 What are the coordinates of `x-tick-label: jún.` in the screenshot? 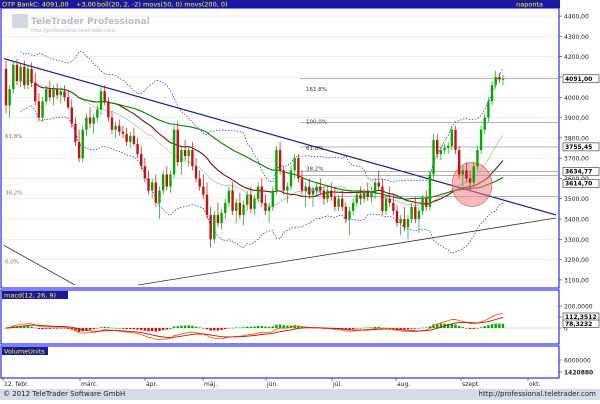 It's located at (272, 384).